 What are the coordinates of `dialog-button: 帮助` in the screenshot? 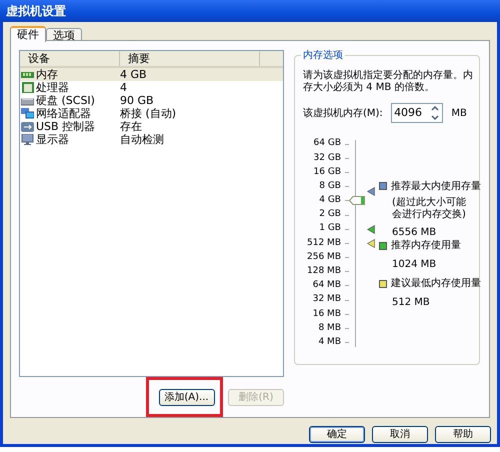 It's located at (463, 434).